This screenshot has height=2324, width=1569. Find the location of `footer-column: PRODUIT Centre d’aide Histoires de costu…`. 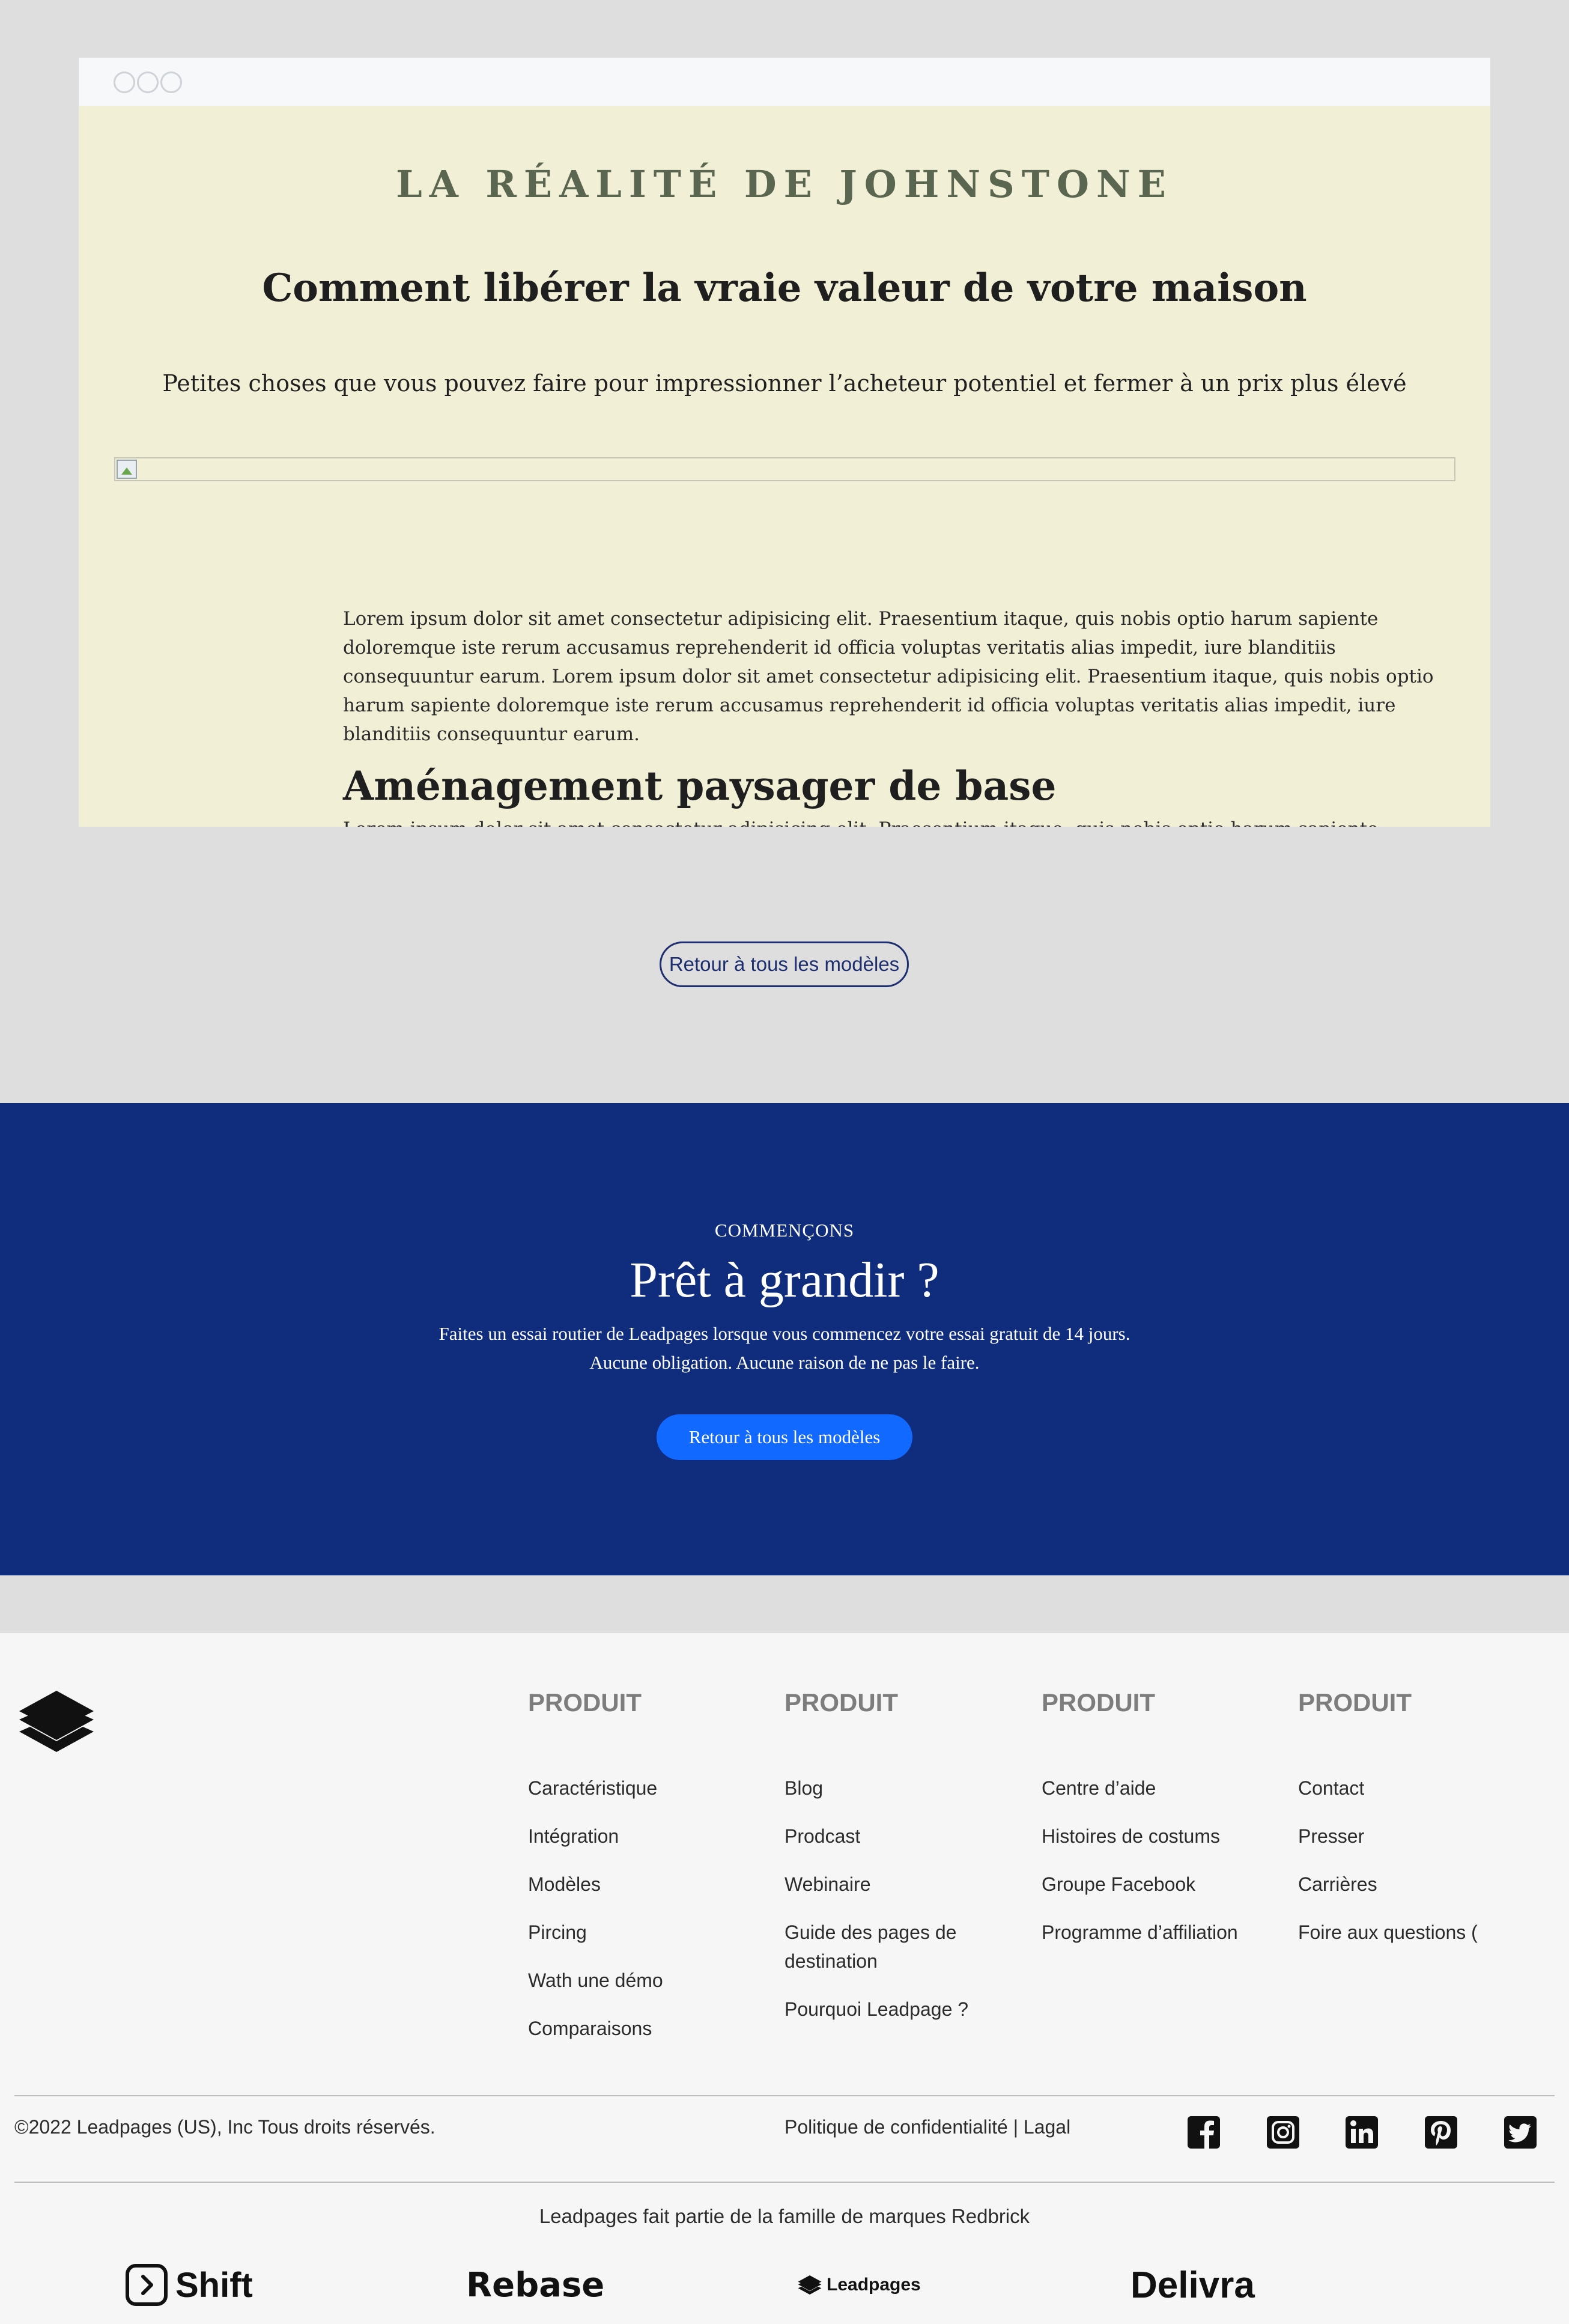

footer-column: PRODUIT Centre d’aide Histoires de costu… is located at coordinates (1140, 1818).